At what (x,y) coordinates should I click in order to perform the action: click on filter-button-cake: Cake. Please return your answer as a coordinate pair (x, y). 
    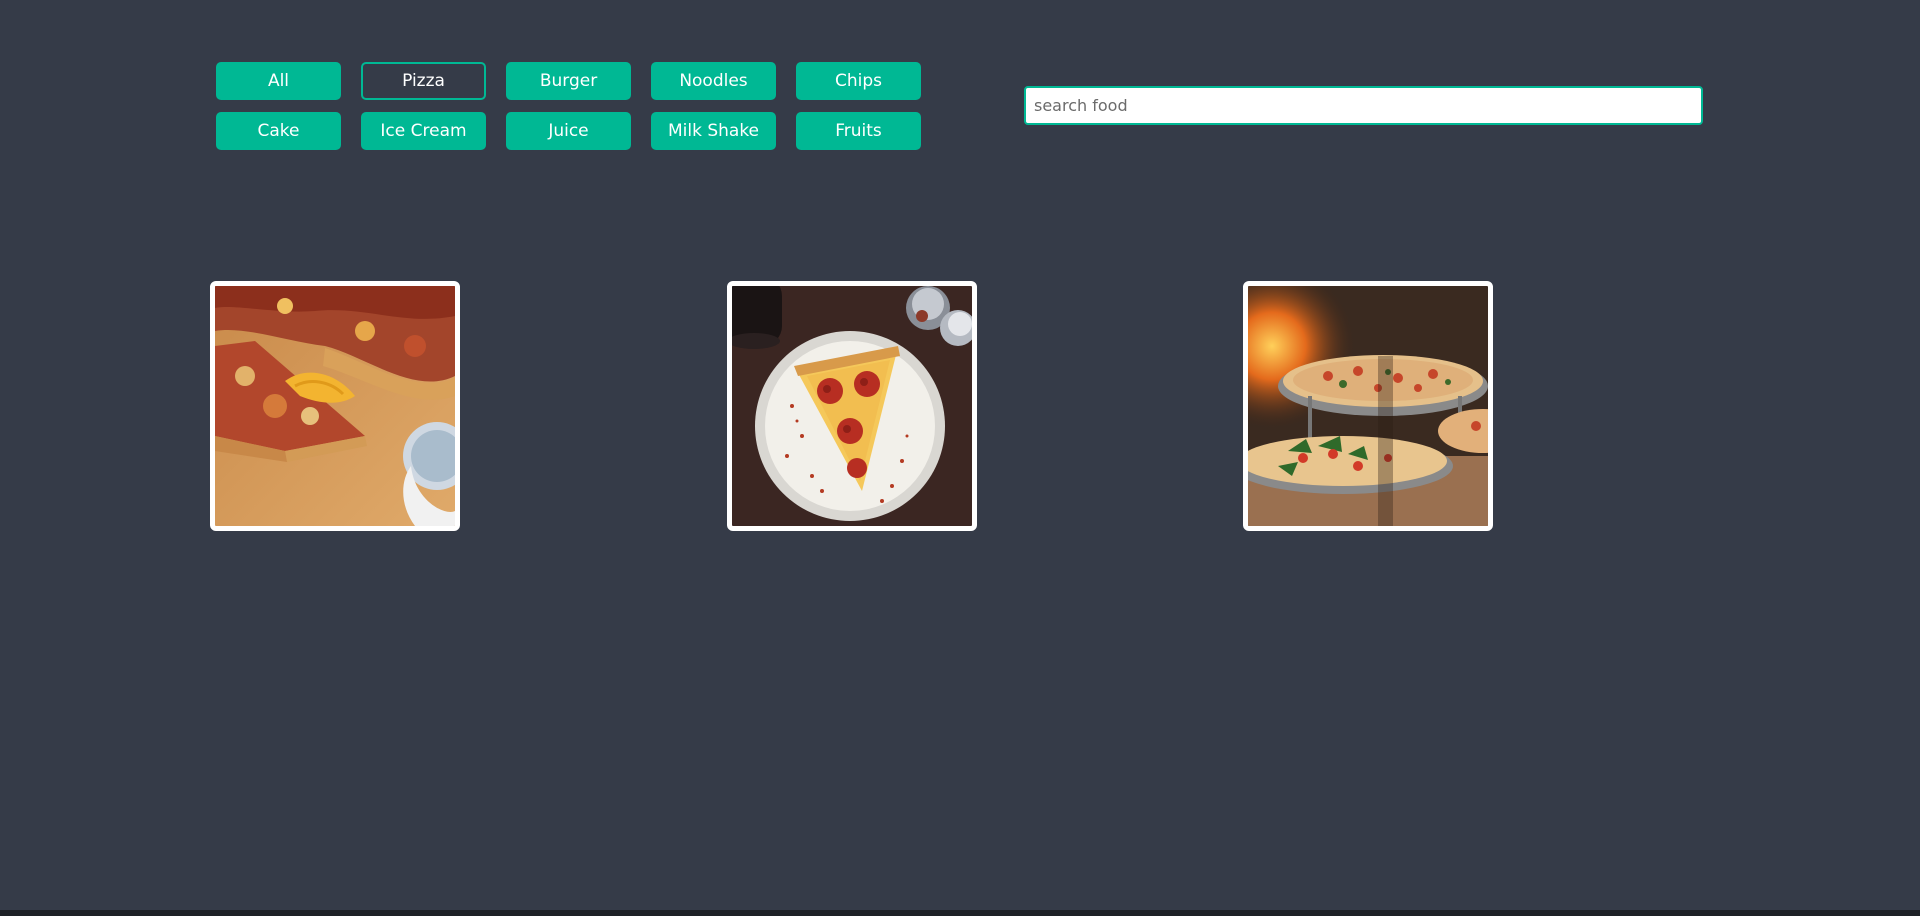
    Looking at the image, I should click on (278, 131).